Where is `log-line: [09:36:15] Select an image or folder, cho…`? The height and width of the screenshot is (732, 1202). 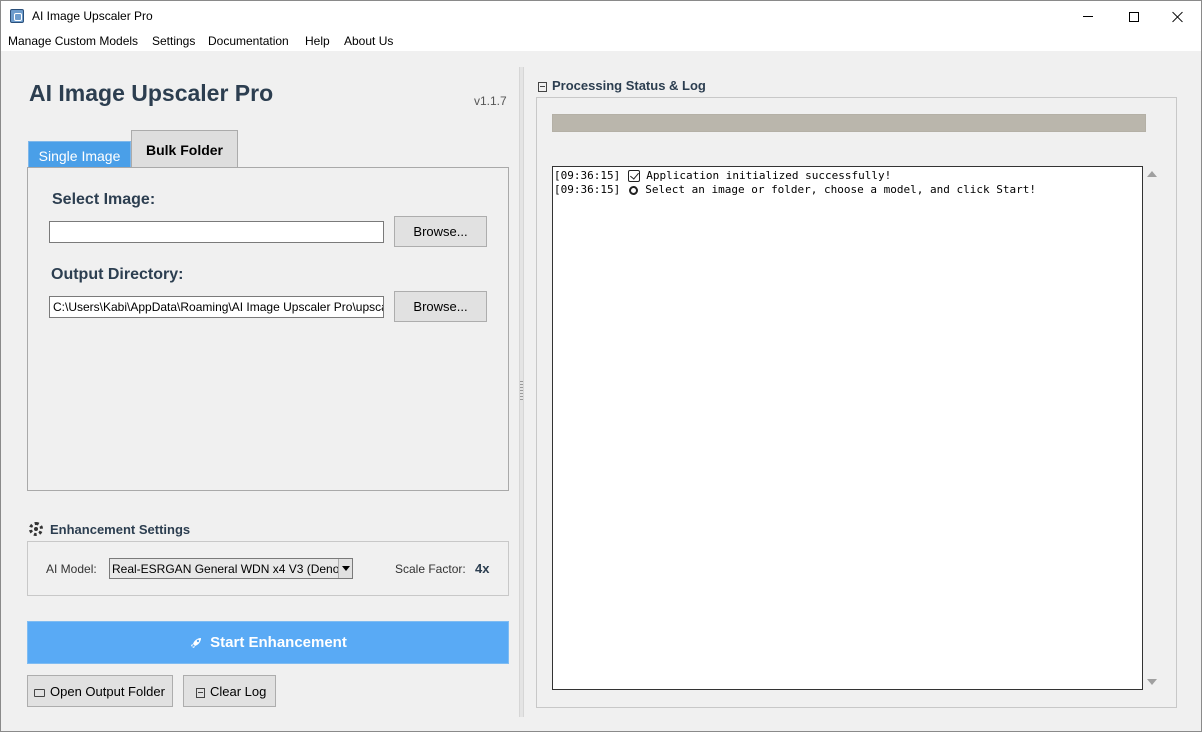
log-line: [09:36:15] Select an image or folder, cho… is located at coordinates (847, 190).